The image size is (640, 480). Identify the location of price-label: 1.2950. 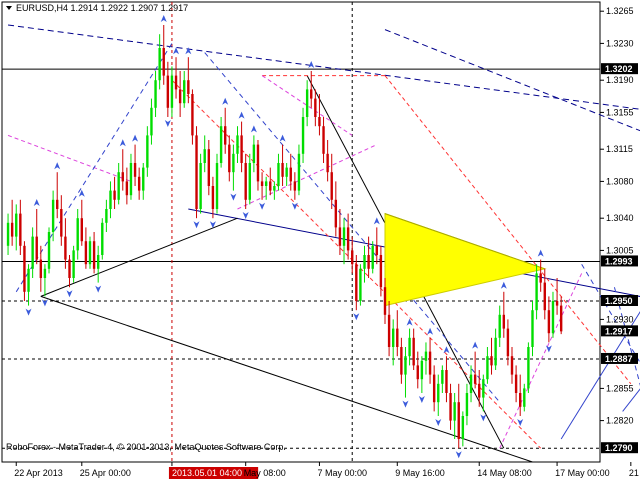
(619, 301).